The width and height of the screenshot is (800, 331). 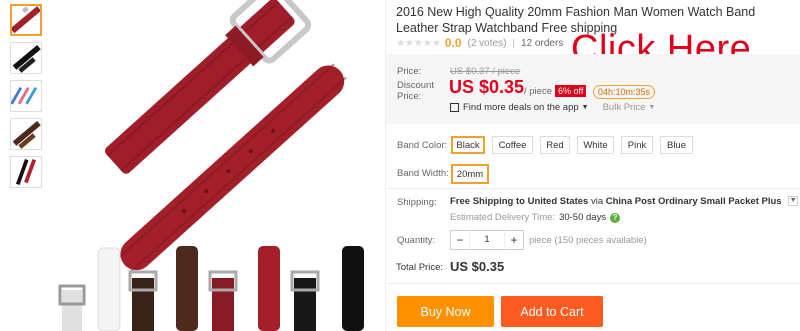 I want to click on qr-code-icon, so click(x=454, y=107).